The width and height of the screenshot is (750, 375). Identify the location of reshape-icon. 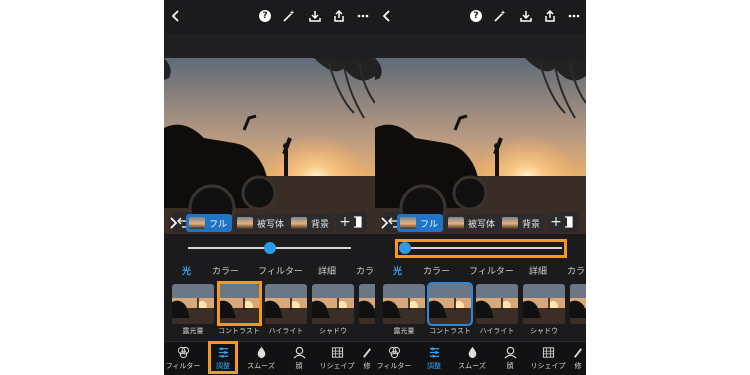
(337, 352).